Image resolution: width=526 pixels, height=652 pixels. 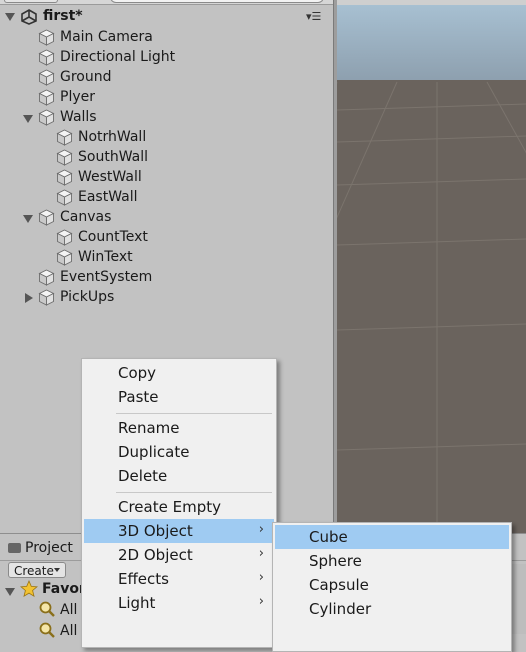 I want to click on scene-title: first*, so click(x=63, y=16).